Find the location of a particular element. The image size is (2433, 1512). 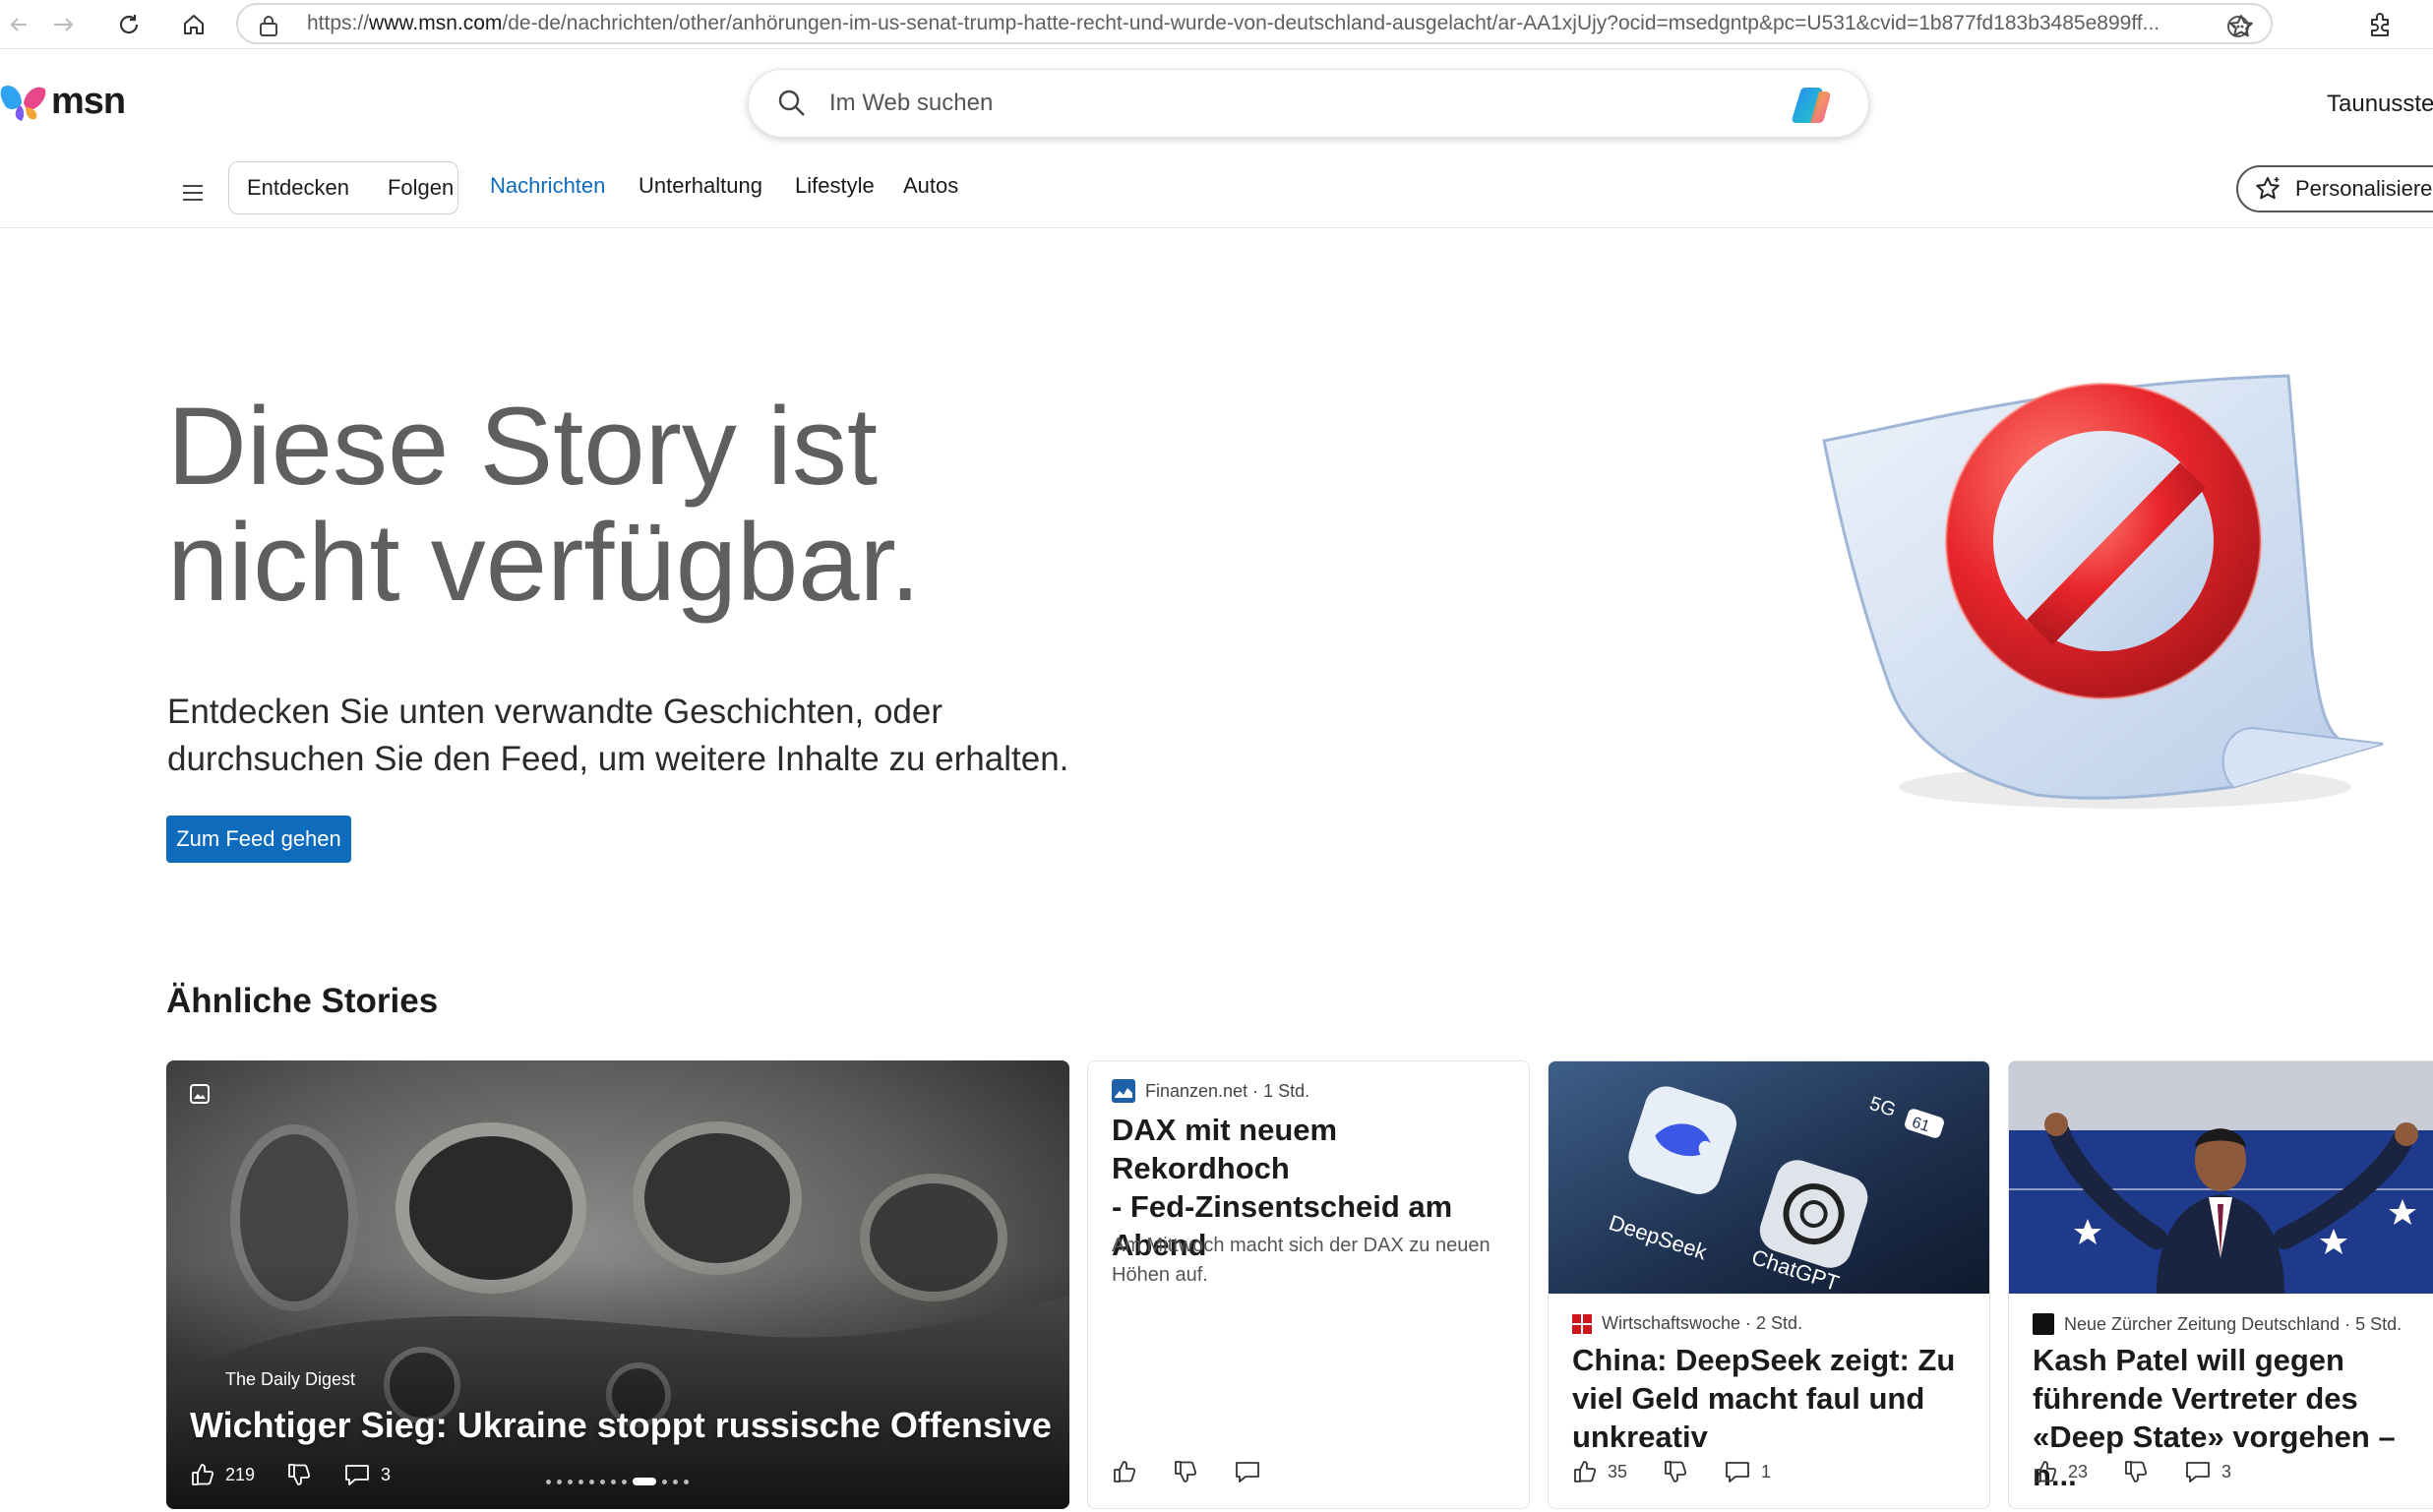

extensions-icon is located at coordinates (2380, 25).